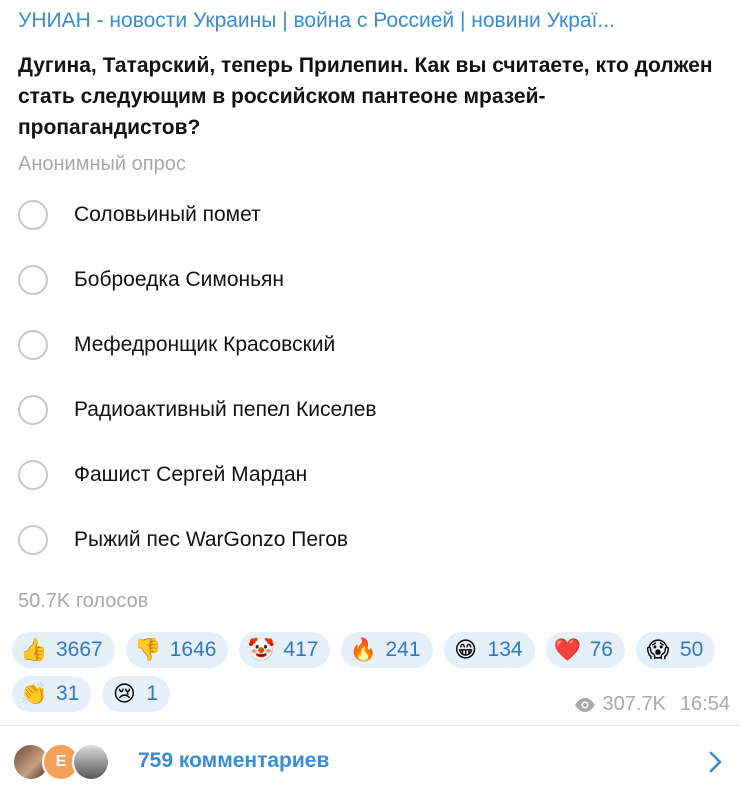 This screenshot has height=788, width=740. What do you see at coordinates (370, 761) in the screenshot?
I see `comments-button: E 759 комментариев` at bounding box center [370, 761].